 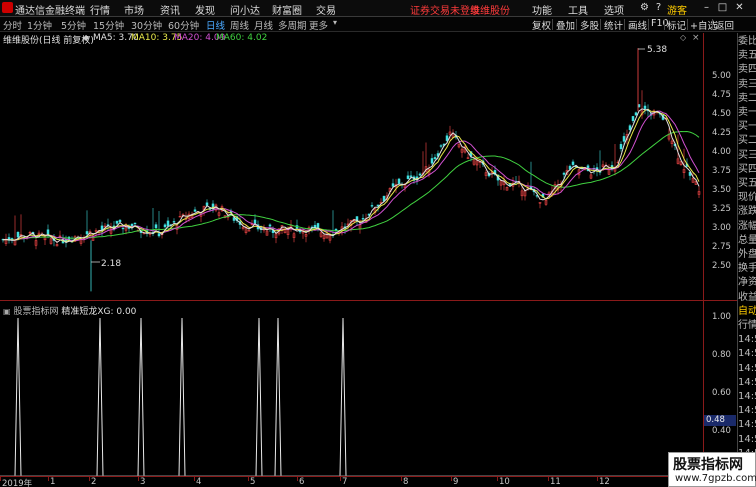 What do you see at coordinates (287, 9) in the screenshot?
I see `menu-item-caifuquan: 财富圈` at bounding box center [287, 9].